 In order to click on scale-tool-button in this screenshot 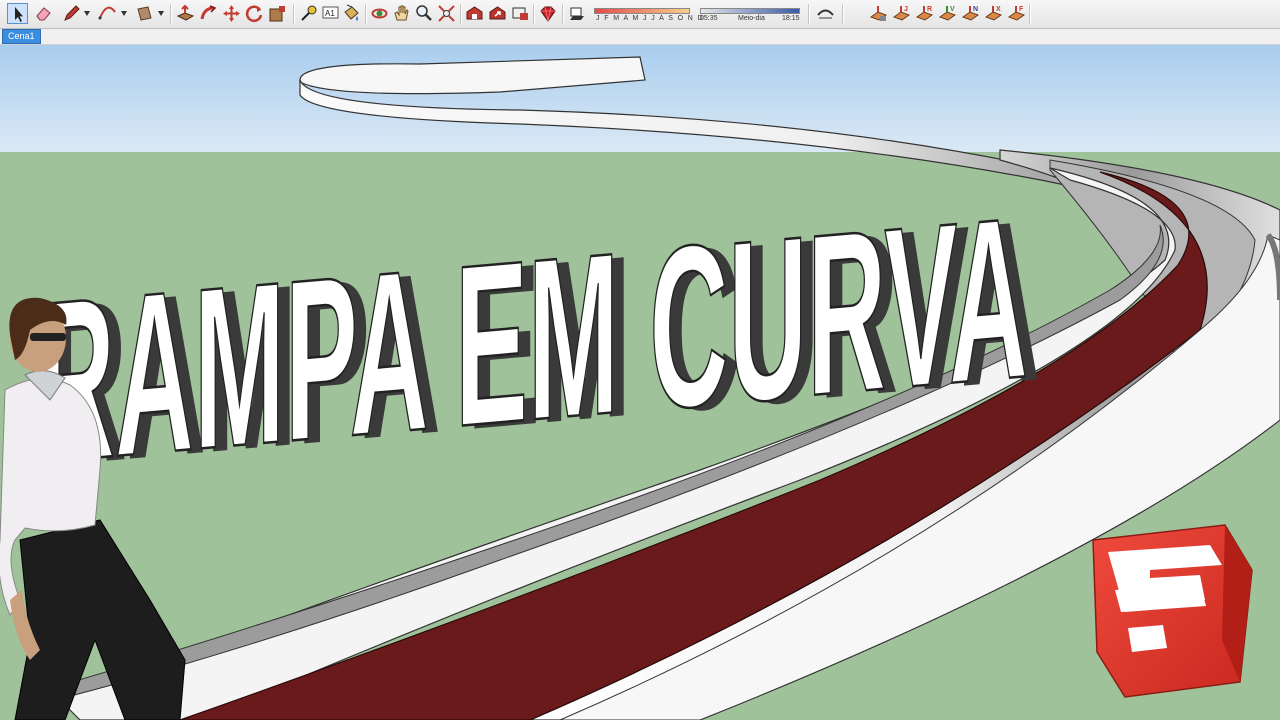, I will do `click(277, 13)`.